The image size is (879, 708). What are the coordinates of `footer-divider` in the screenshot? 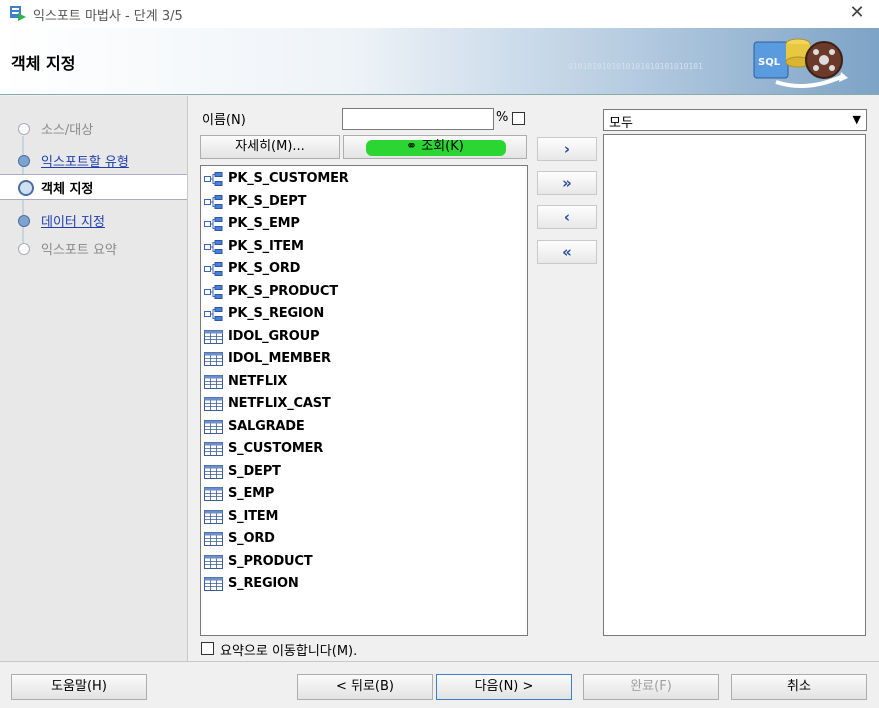 It's located at (439, 661).